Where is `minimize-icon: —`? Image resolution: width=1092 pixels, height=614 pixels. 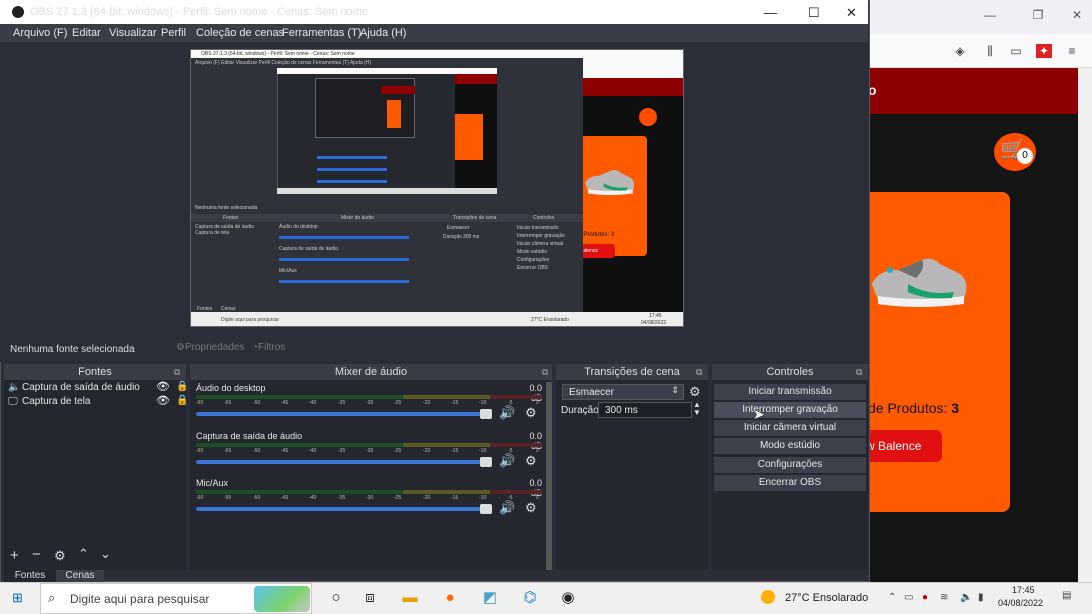
minimize-icon: — is located at coordinates (990, 15).